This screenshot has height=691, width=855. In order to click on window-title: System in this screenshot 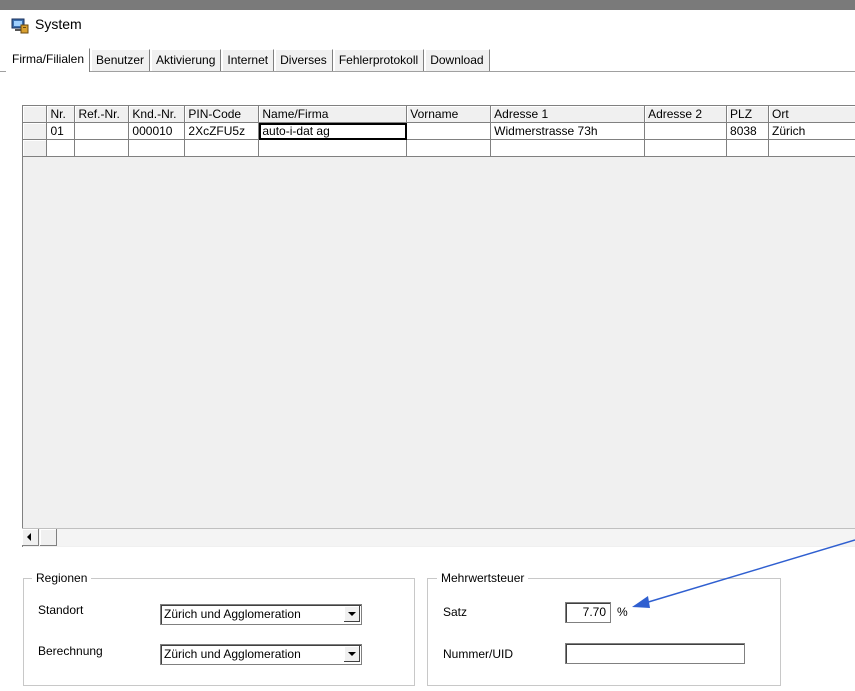, I will do `click(58, 24)`.